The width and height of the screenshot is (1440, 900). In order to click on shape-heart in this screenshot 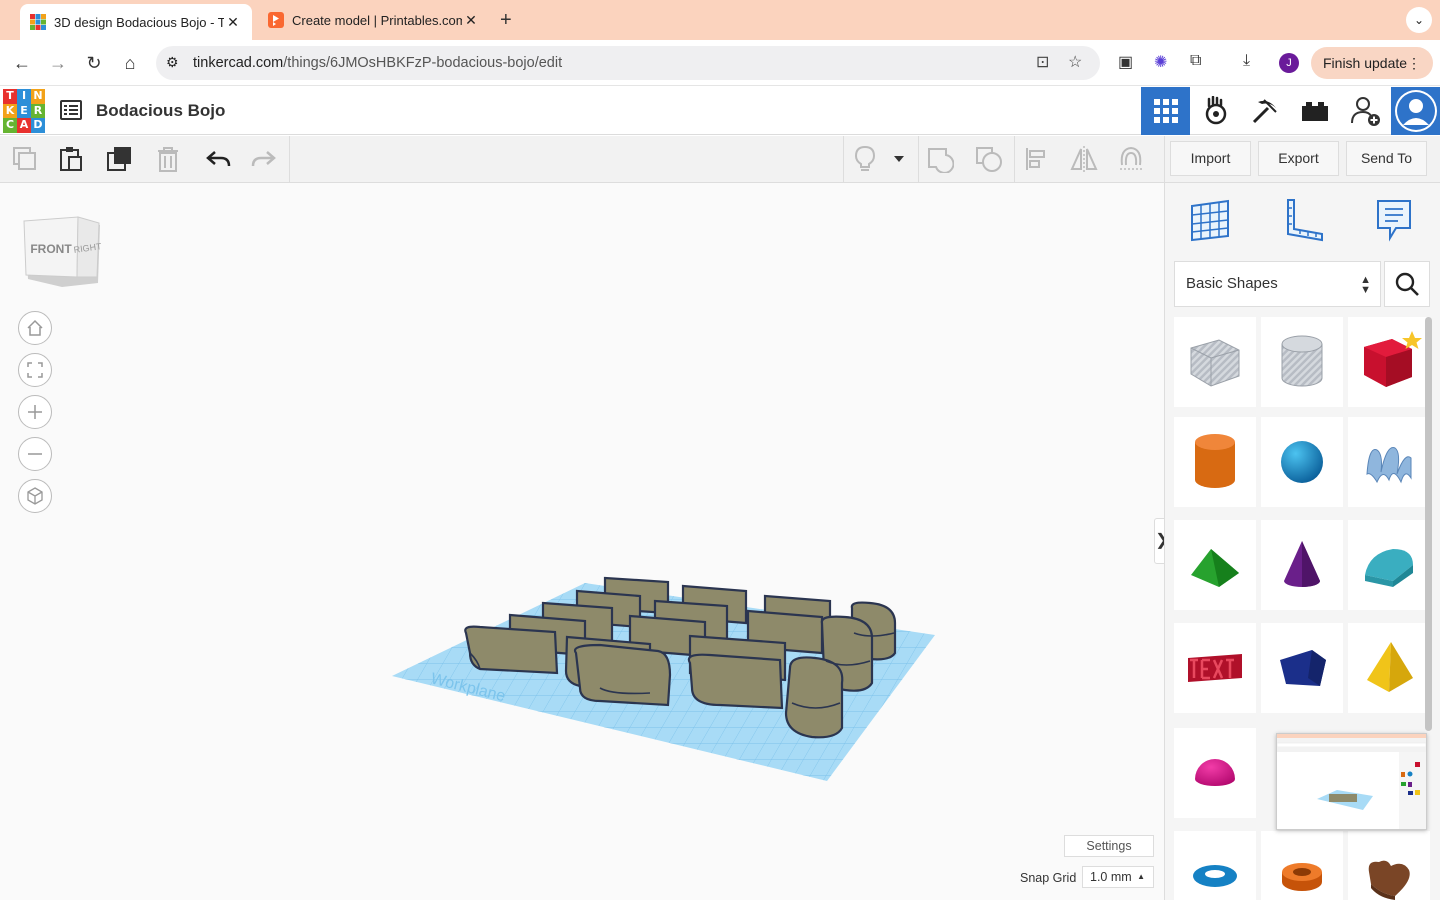, I will do `click(1389, 865)`.